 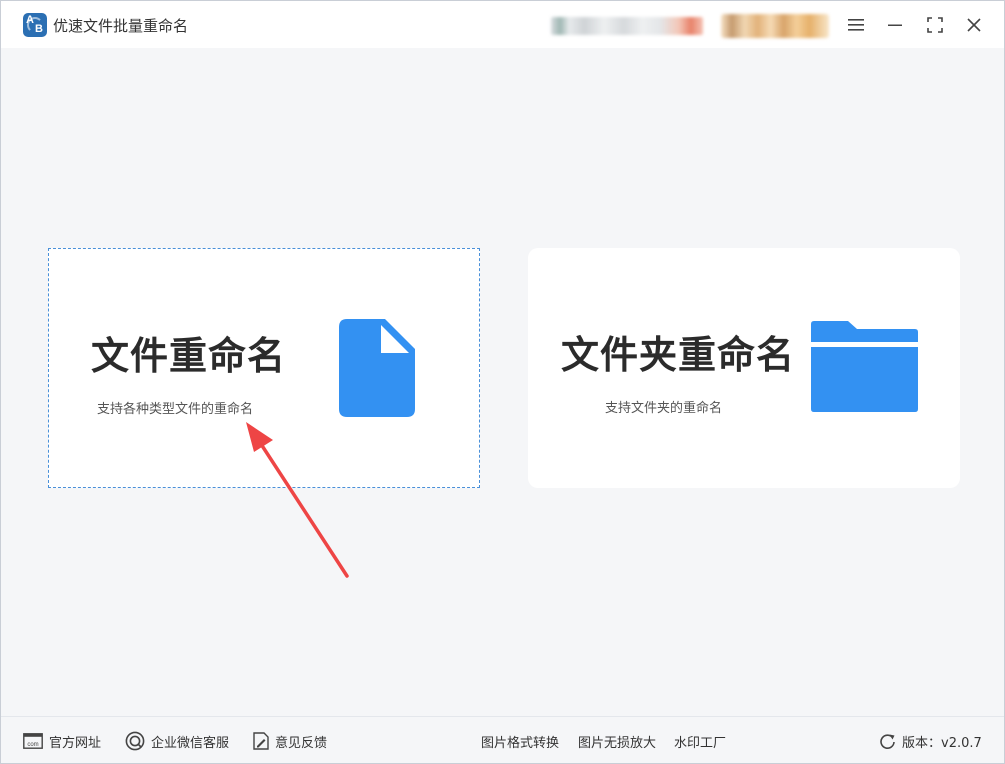 I want to click on website-icon: com, so click(x=33, y=741).